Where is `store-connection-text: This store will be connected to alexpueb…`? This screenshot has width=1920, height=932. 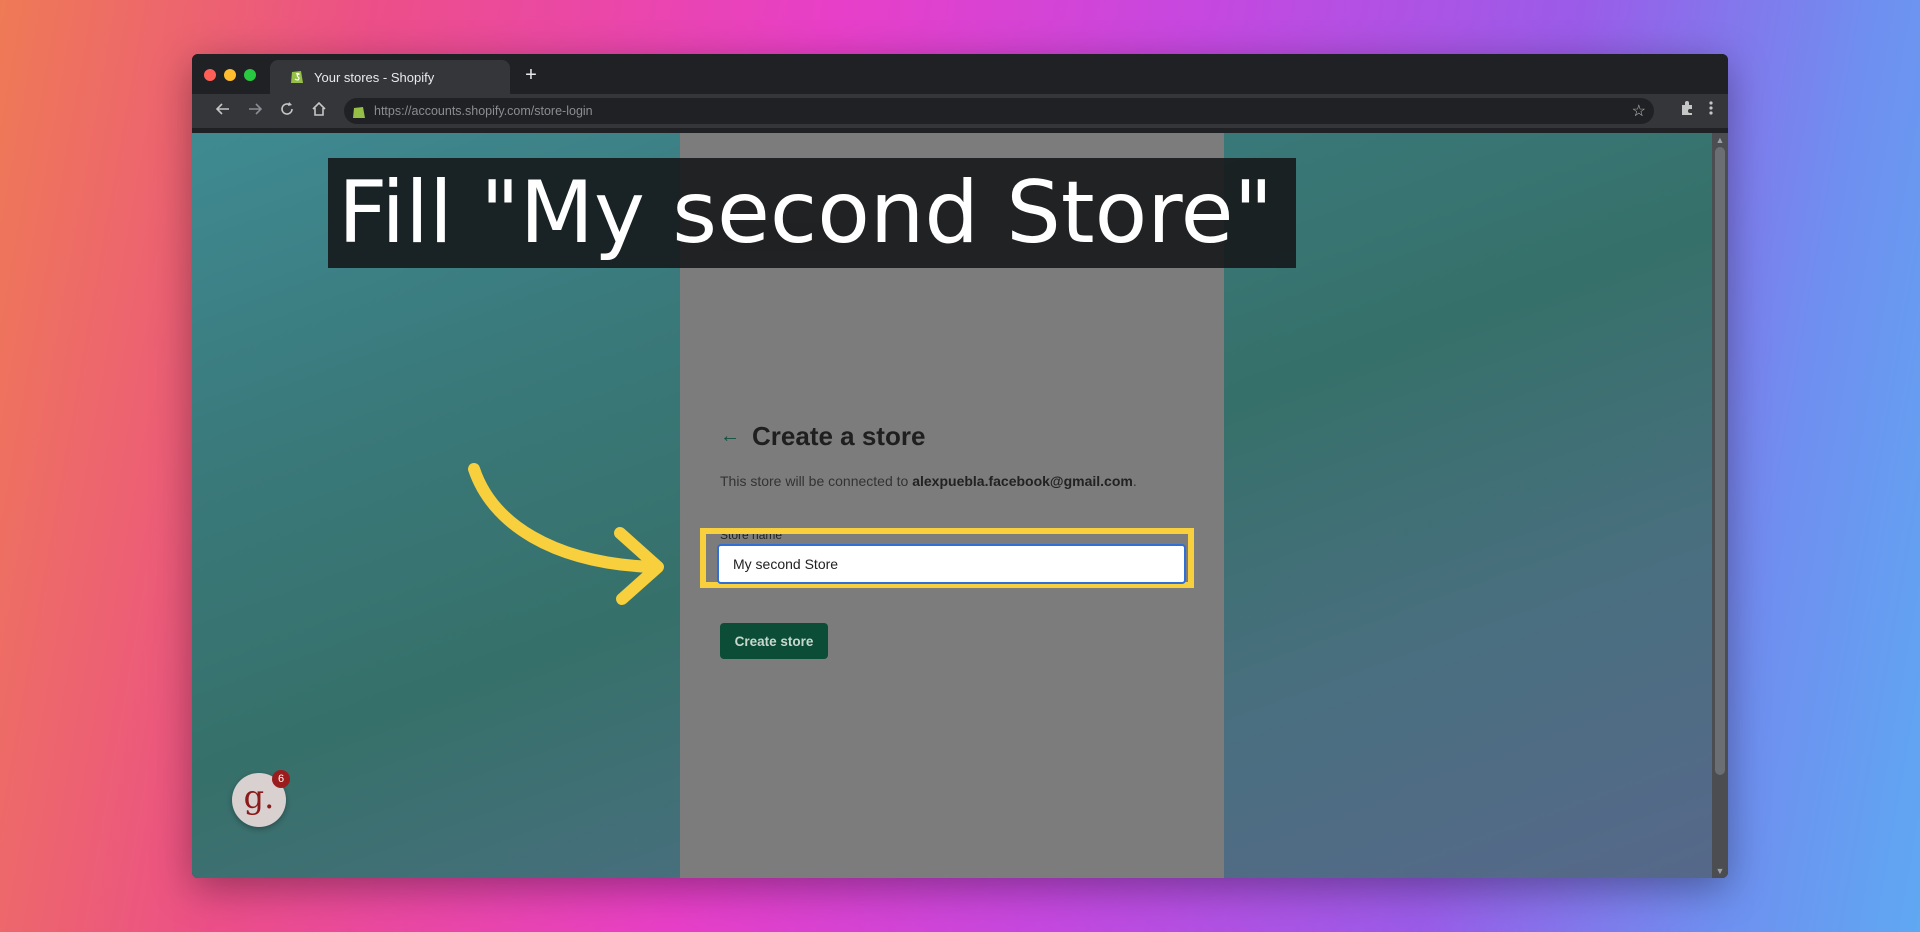 store-connection-text: This store will be connected to alexpueb… is located at coordinates (928, 481).